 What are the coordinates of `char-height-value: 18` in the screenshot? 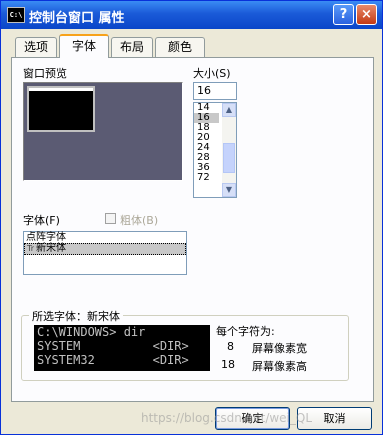 It's located at (228, 364).